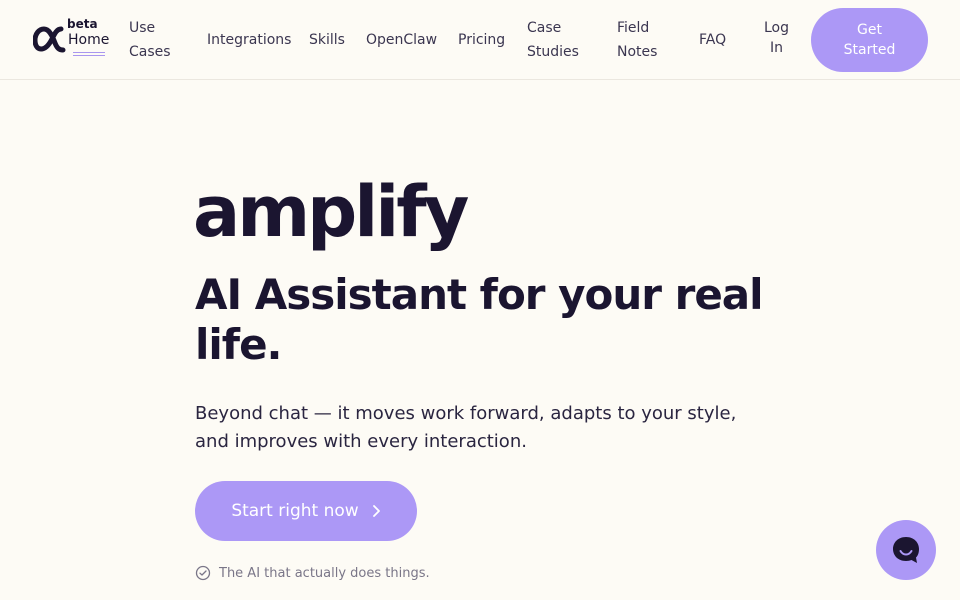 This screenshot has width=960, height=600. What do you see at coordinates (869, 40) in the screenshot?
I see `get-started-button: Get Started` at bounding box center [869, 40].